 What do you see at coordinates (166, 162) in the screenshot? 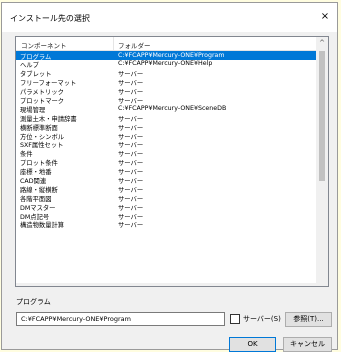
I see `list-item: プロット条件 サーバー` at bounding box center [166, 162].